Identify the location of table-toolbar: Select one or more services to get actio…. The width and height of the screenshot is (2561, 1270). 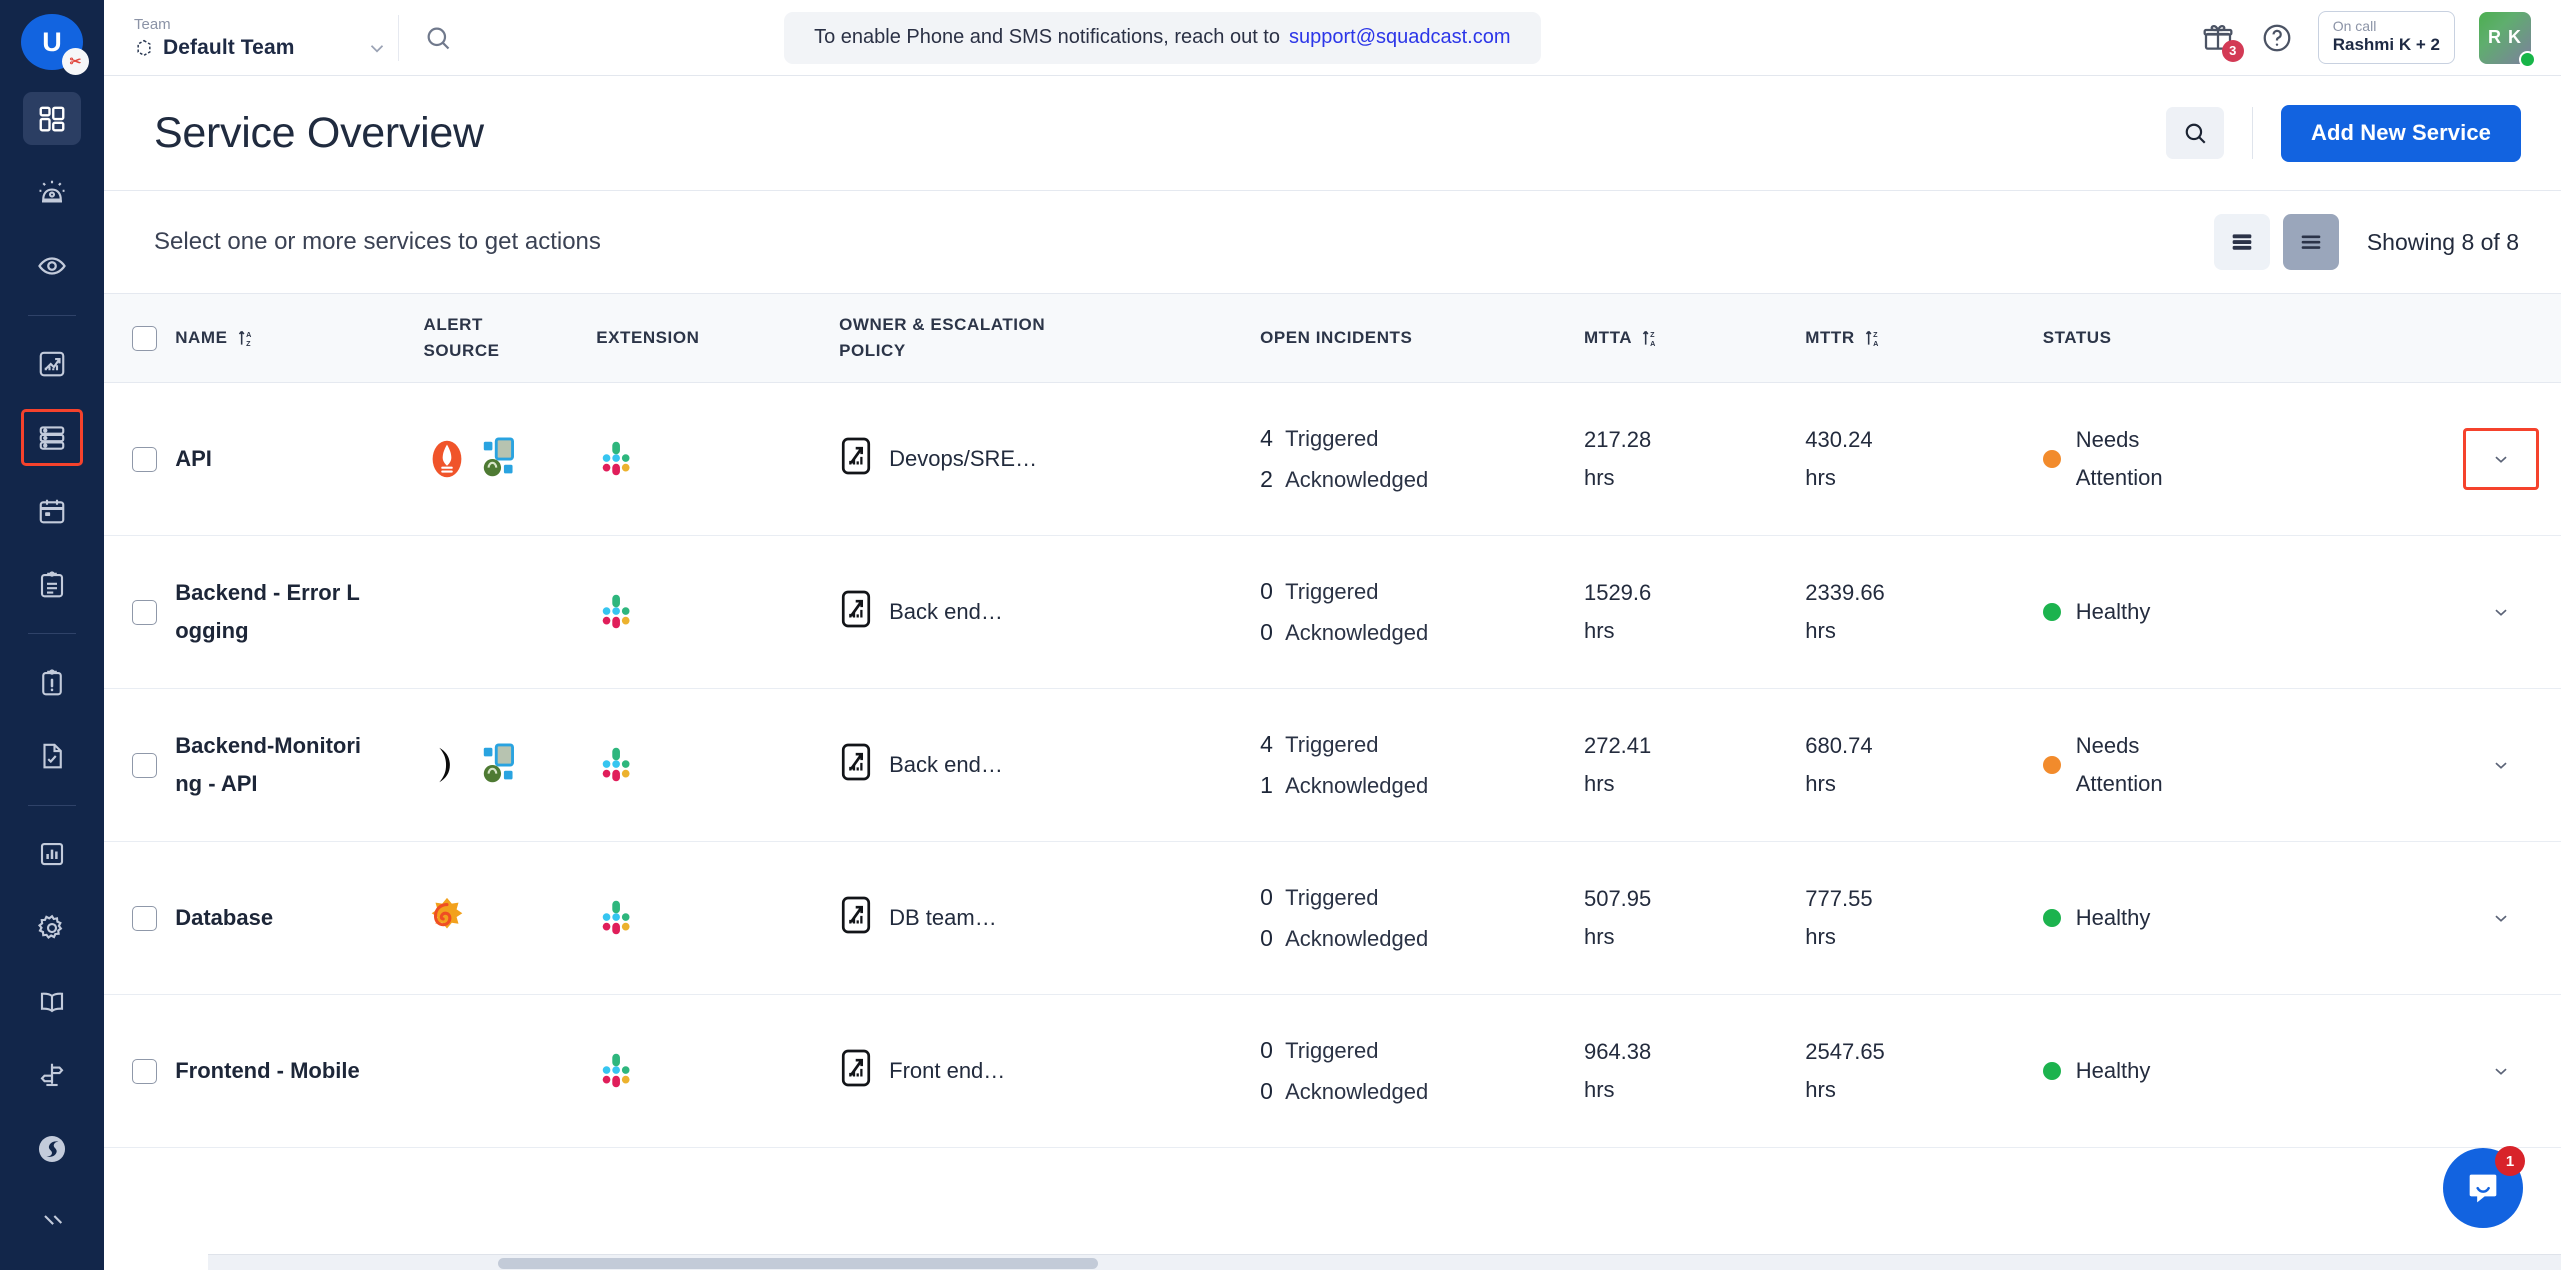
(1332, 242).